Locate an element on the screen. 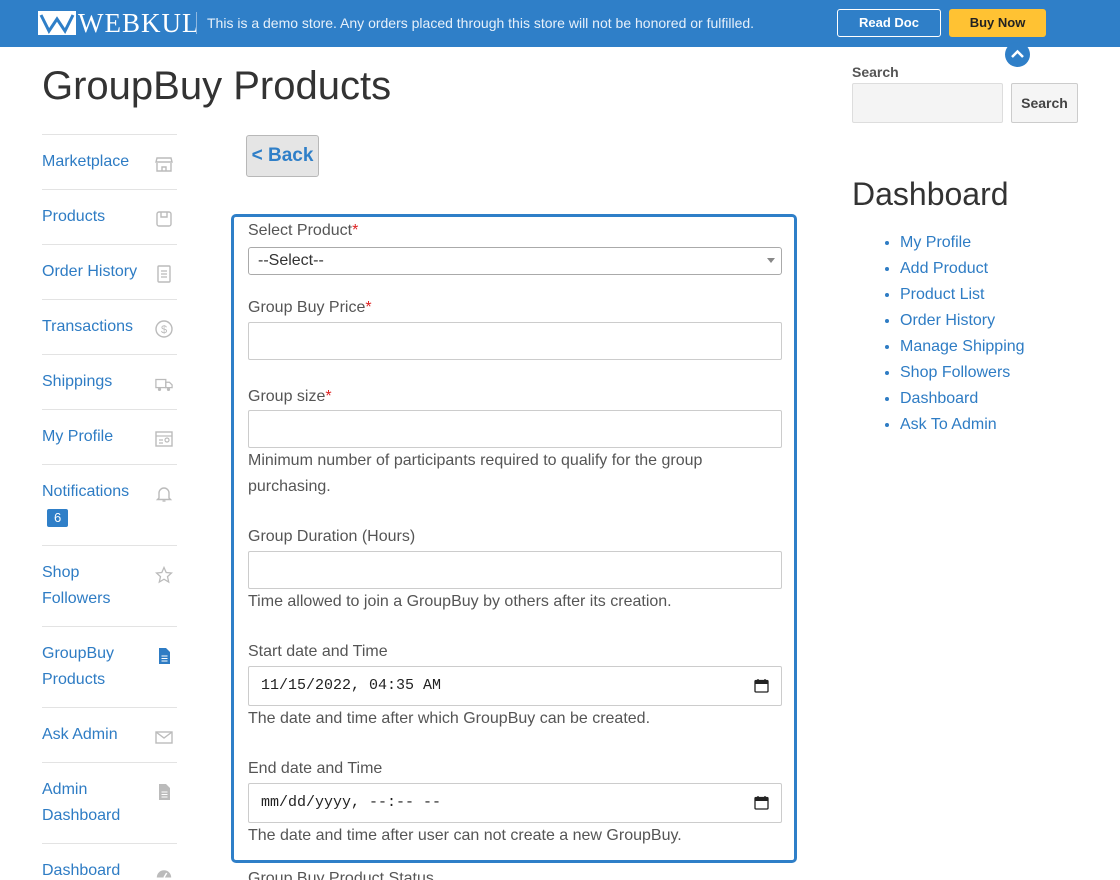 This screenshot has height=880, width=1120. group-size-label: Group size* is located at coordinates (290, 397).